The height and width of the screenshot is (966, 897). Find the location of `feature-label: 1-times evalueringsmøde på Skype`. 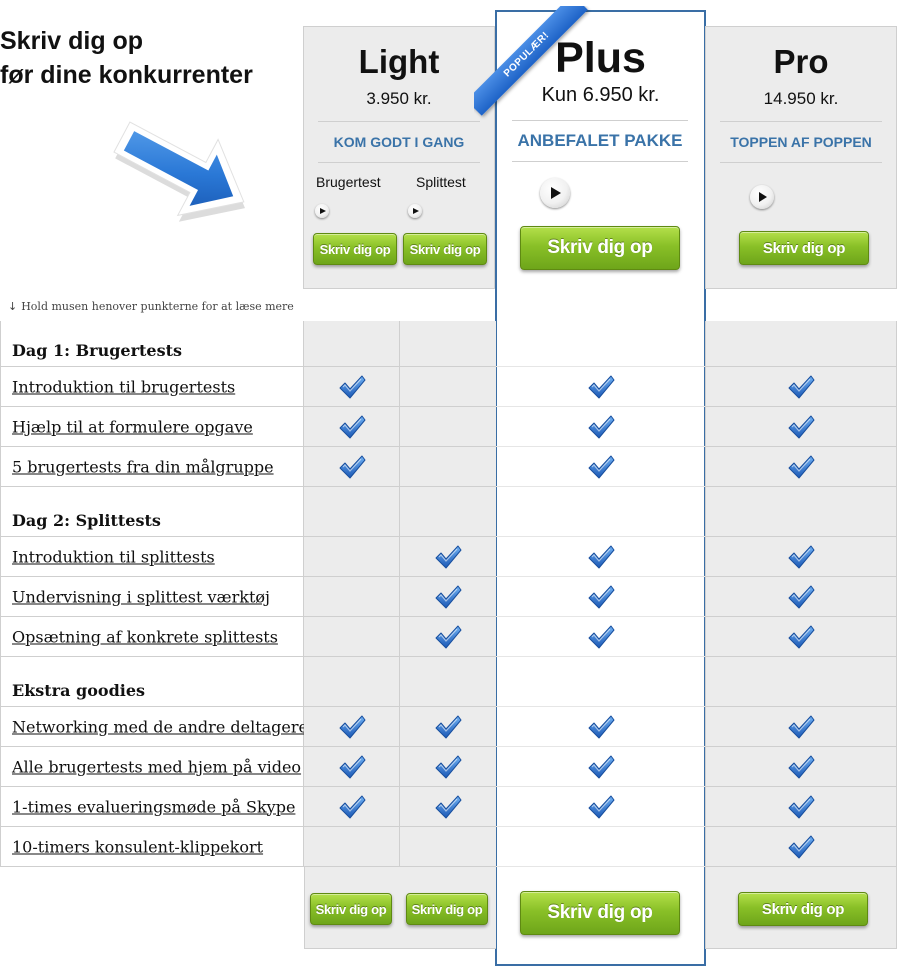

feature-label: 1-times evalueringsmøde på Skype is located at coordinates (153, 806).